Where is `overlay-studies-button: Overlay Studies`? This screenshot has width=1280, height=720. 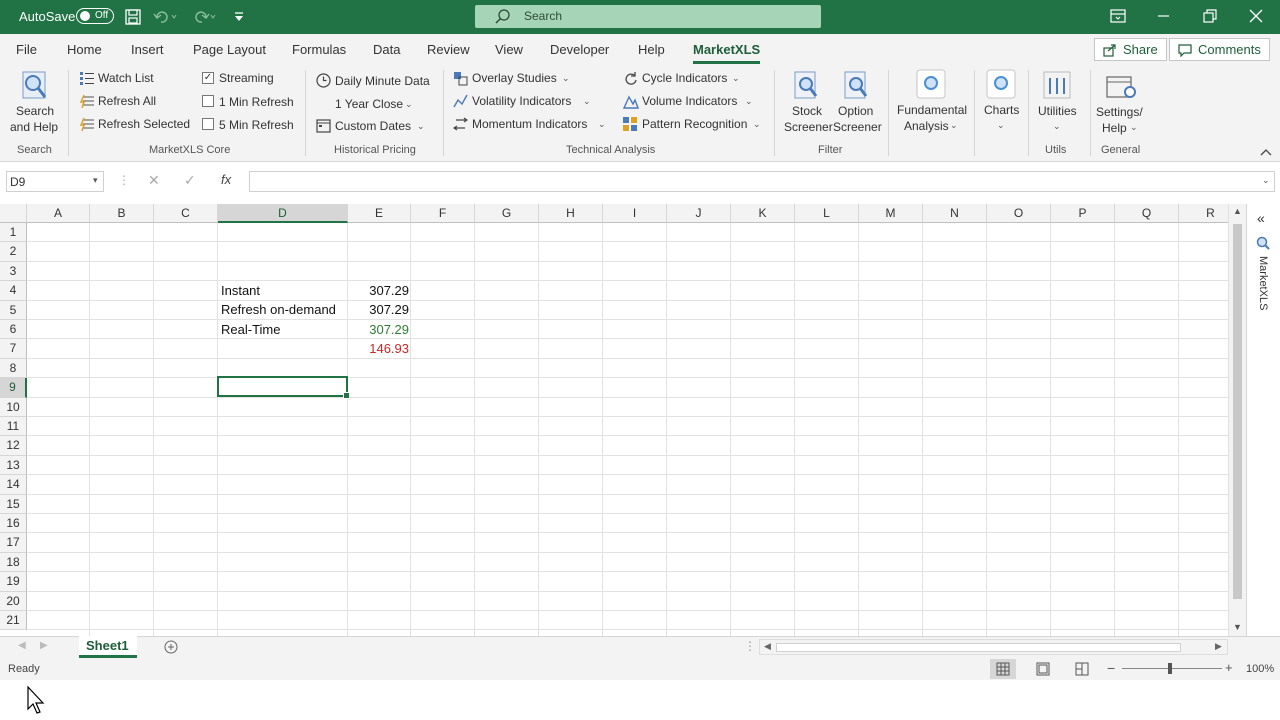 overlay-studies-button: Overlay Studies is located at coordinates (514, 78).